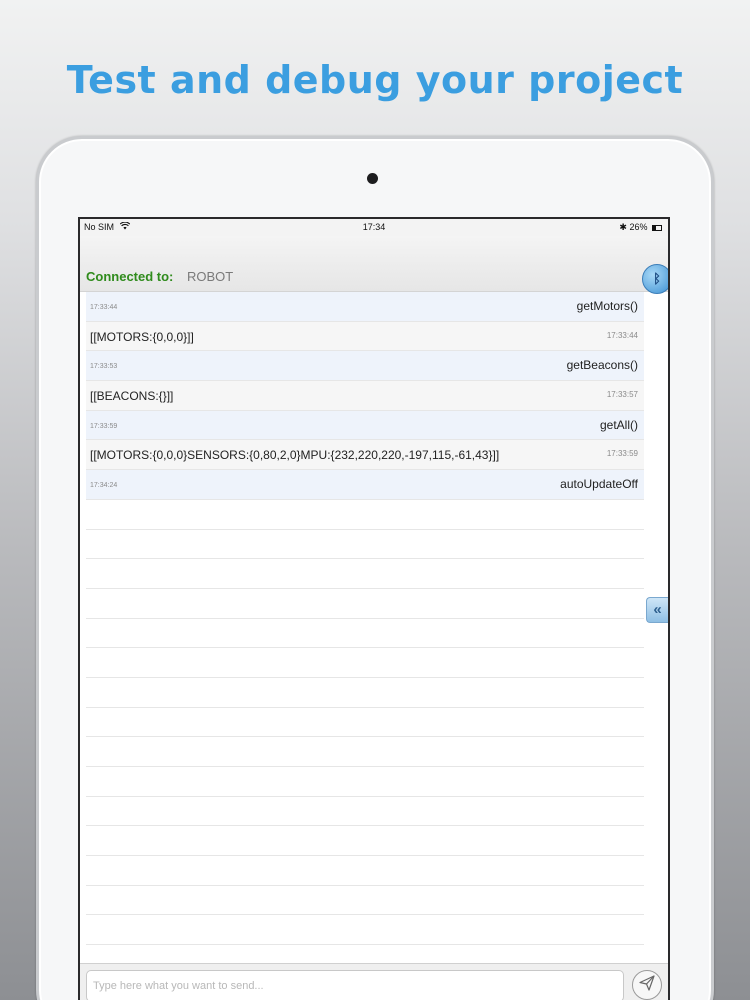 The image size is (750, 1000). I want to click on sent-command: getBeacons(), so click(602, 365).